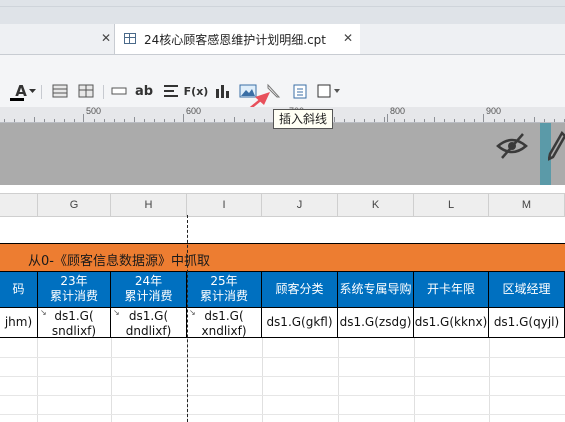  I want to click on table-header-cell: 24年 累计消费, so click(149, 290).